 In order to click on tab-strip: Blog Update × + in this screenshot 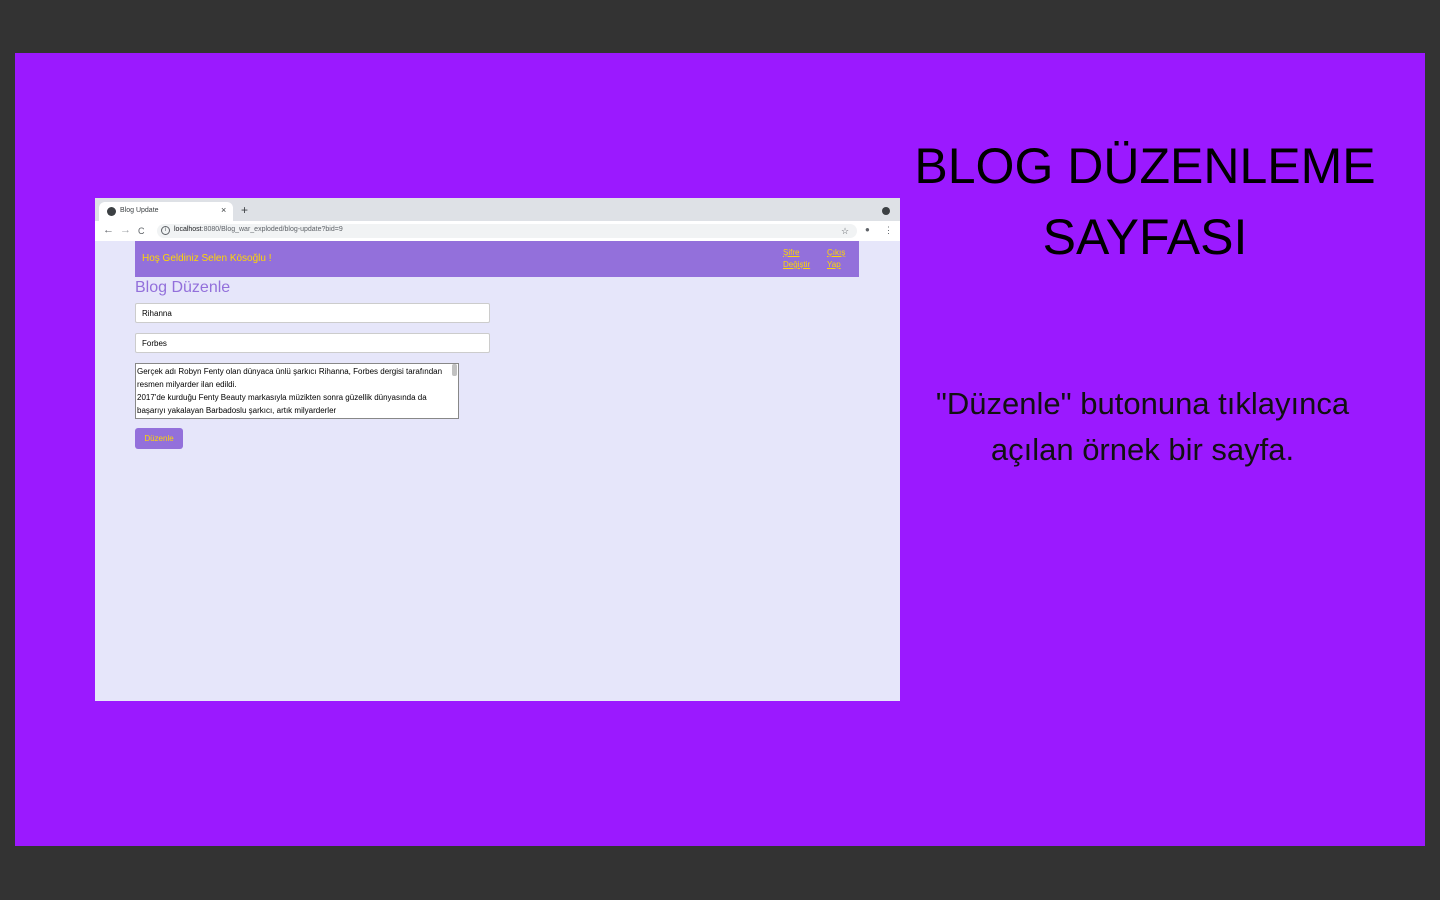, I will do `click(497, 209)`.